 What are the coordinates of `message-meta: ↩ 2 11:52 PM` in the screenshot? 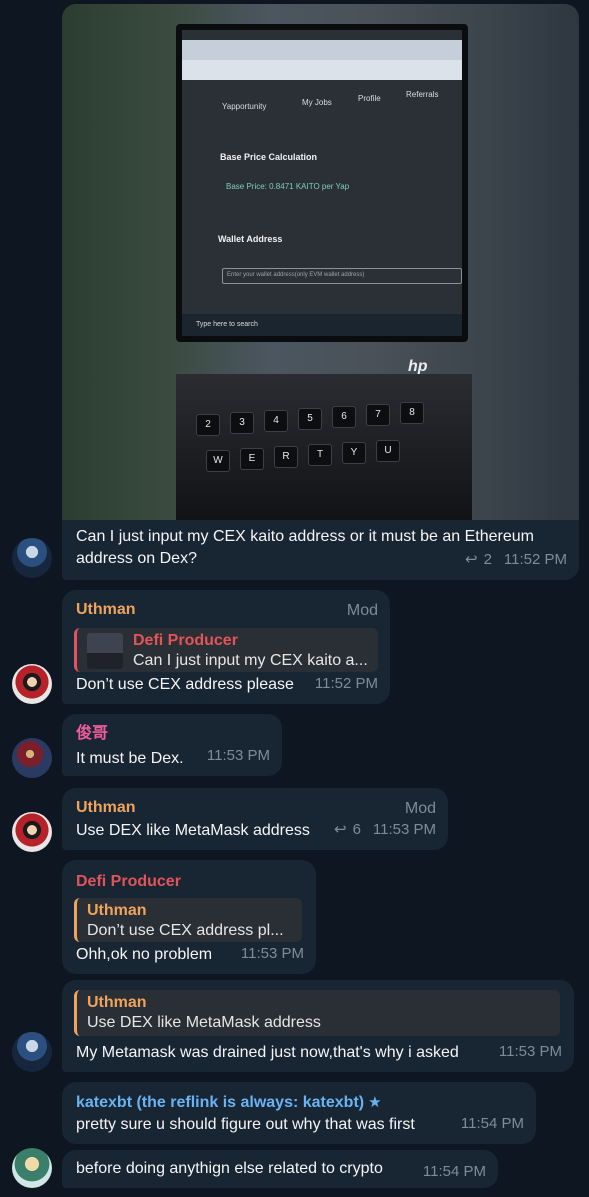 It's located at (516, 560).